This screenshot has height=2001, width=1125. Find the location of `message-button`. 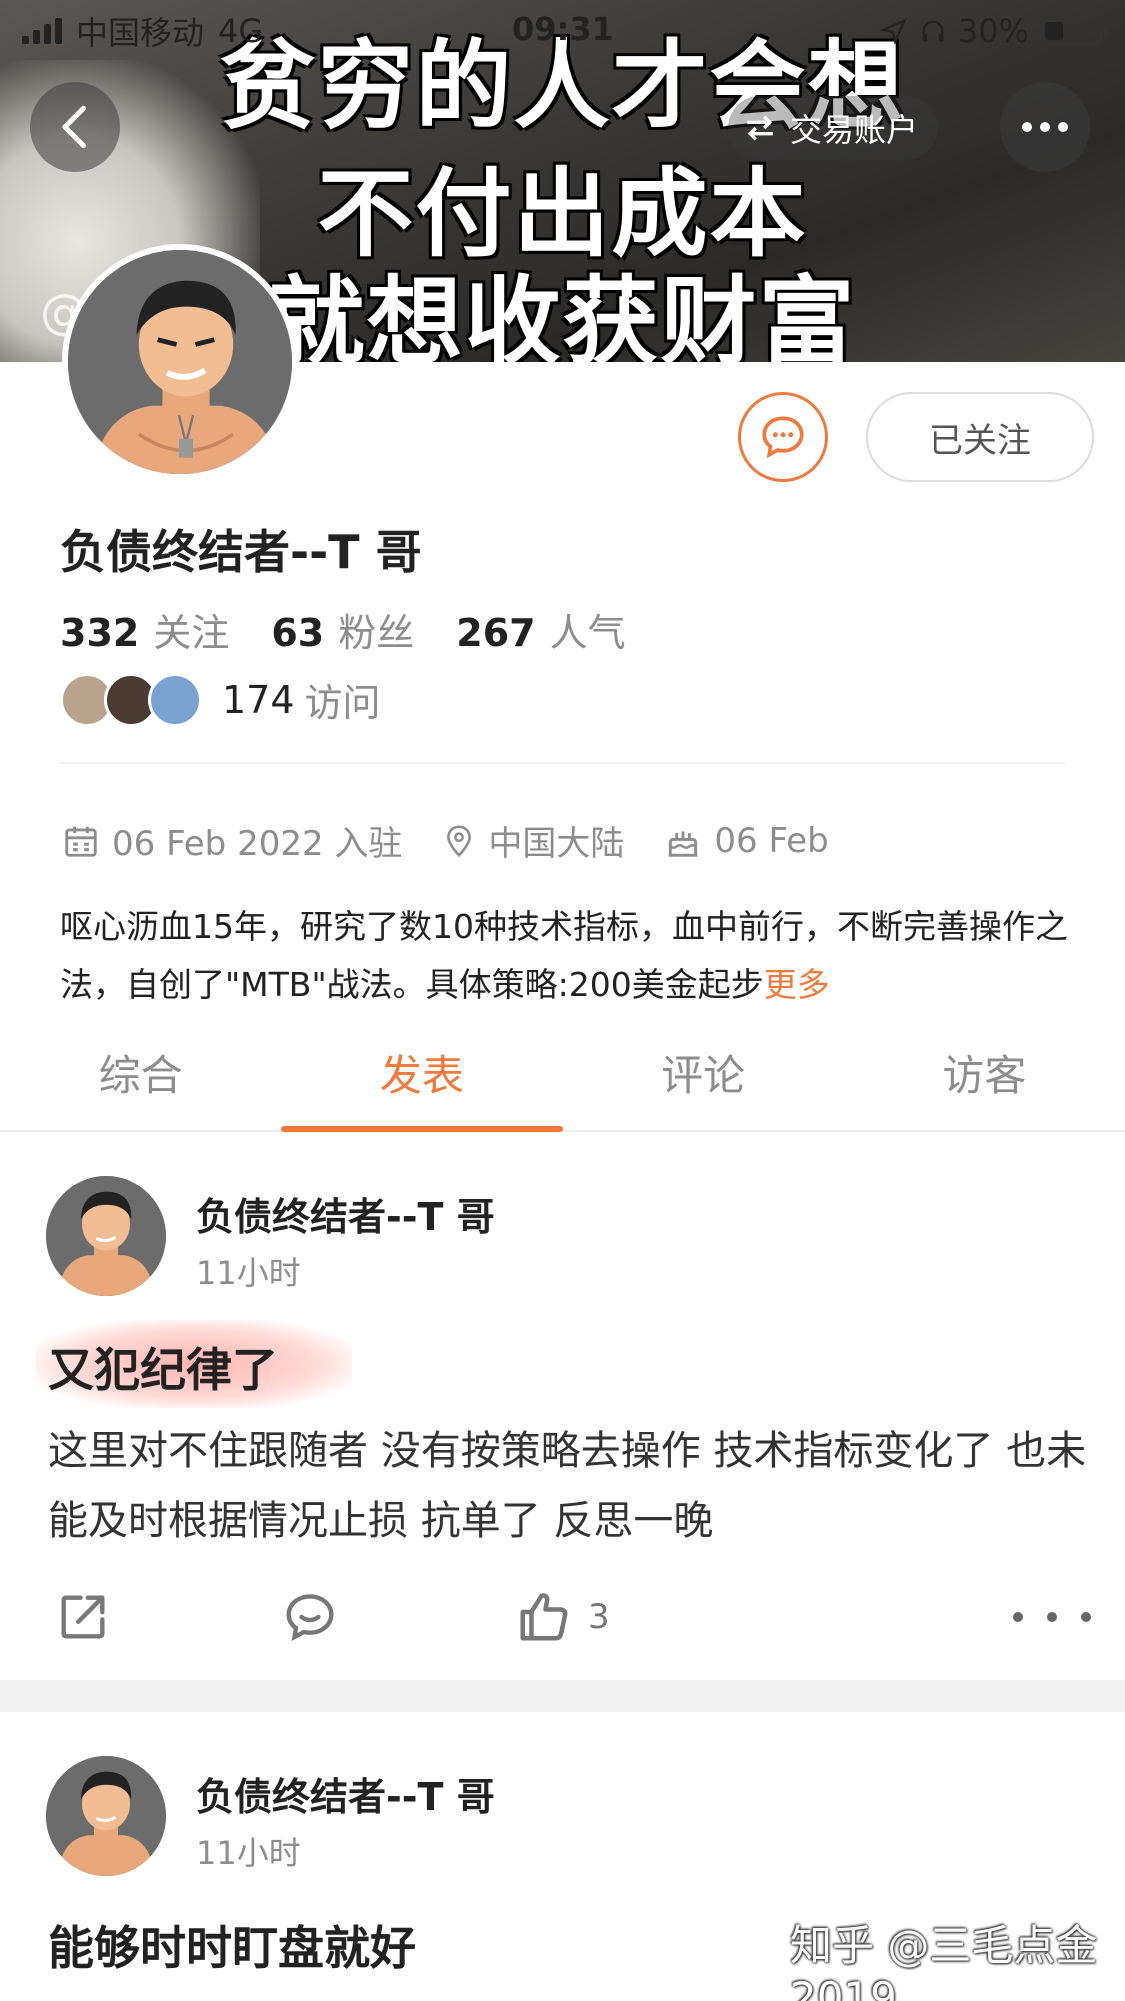

message-button is located at coordinates (783, 437).